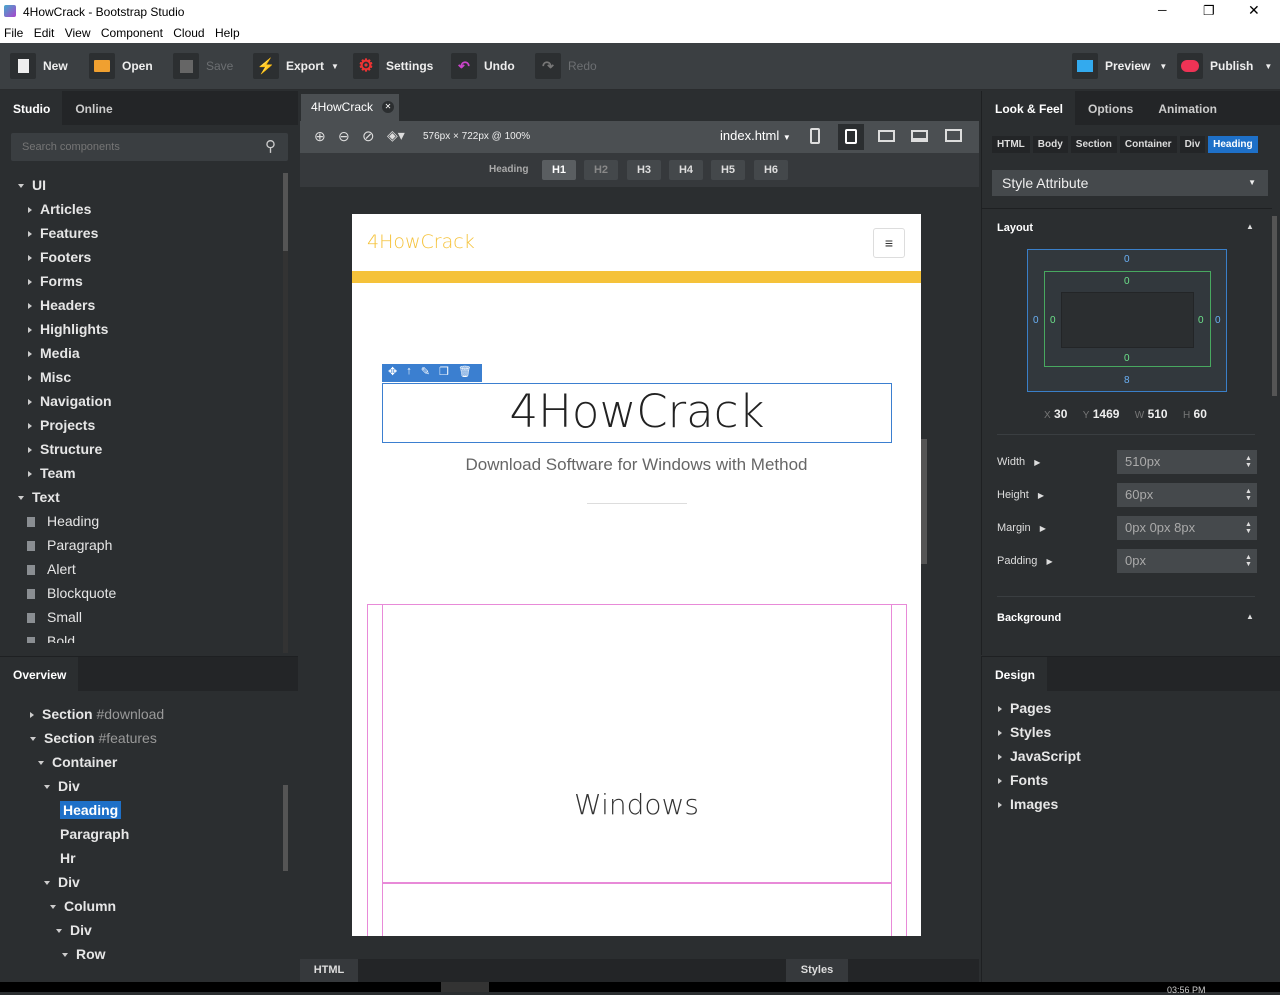  I want to click on property-label: Margin ▶, so click(1021, 528).